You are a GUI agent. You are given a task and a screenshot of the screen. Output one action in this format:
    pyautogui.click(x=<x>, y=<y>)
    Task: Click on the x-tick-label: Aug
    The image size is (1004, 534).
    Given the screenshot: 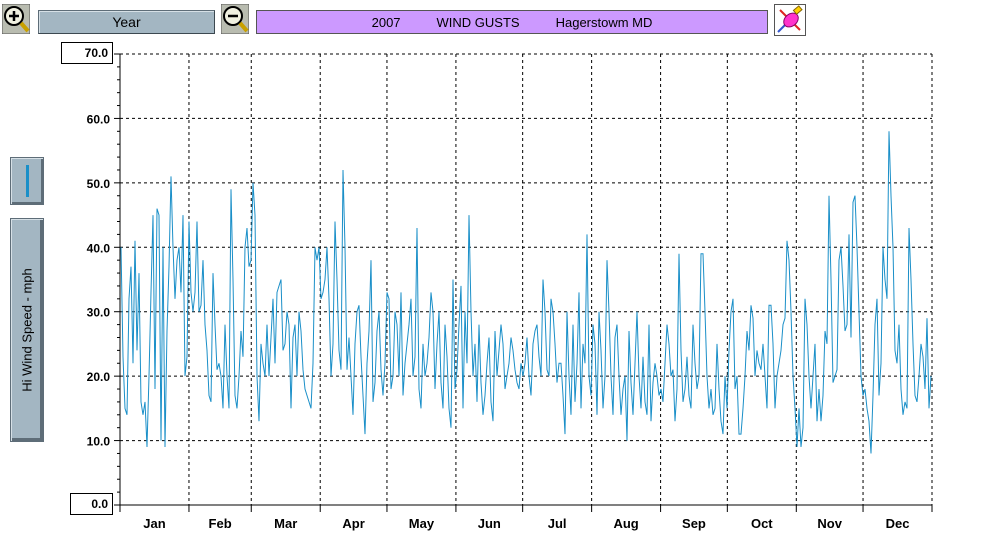 What is the action you would take?
    pyautogui.click(x=625, y=523)
    